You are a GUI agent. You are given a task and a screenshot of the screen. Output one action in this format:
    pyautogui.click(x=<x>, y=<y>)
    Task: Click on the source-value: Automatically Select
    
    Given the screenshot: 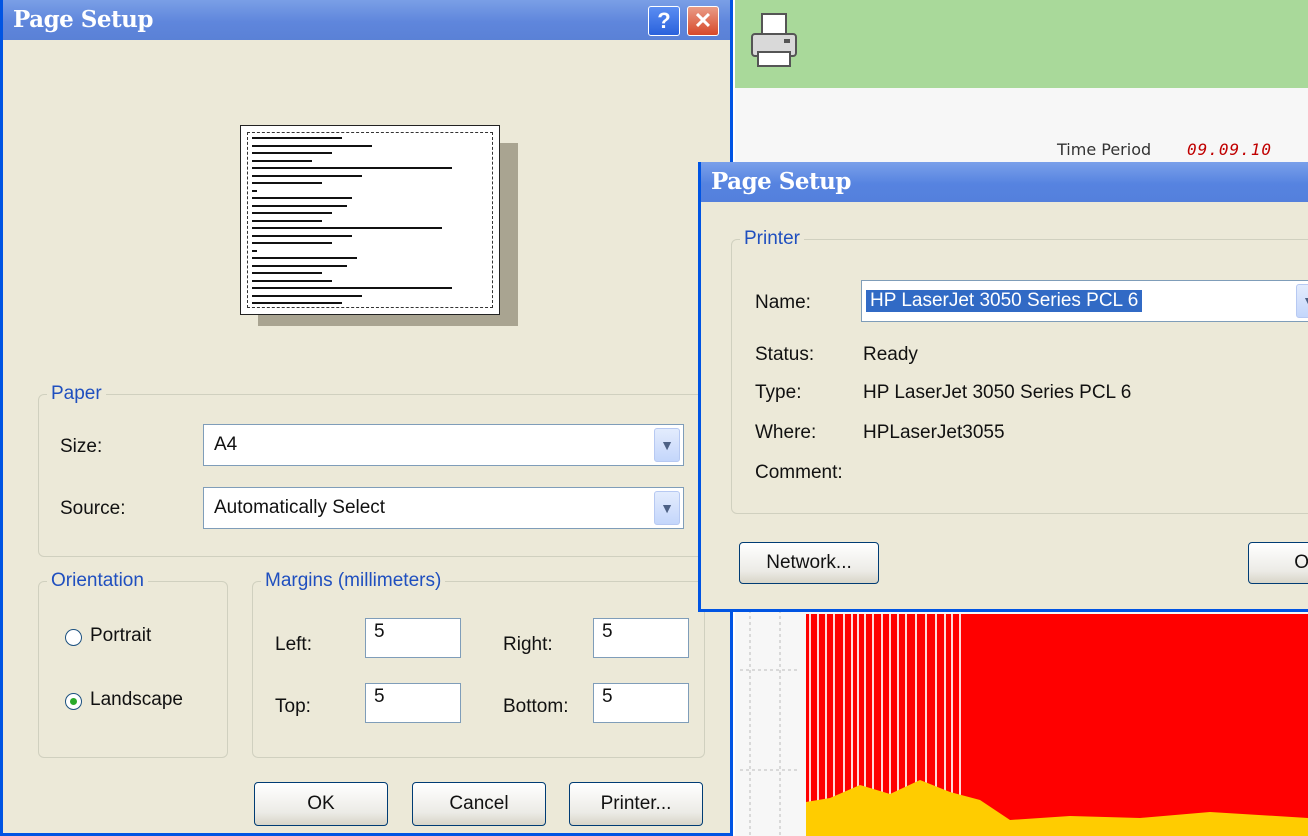 What is the action you would take?
    pyautogui.click(x=300, y=507)
    